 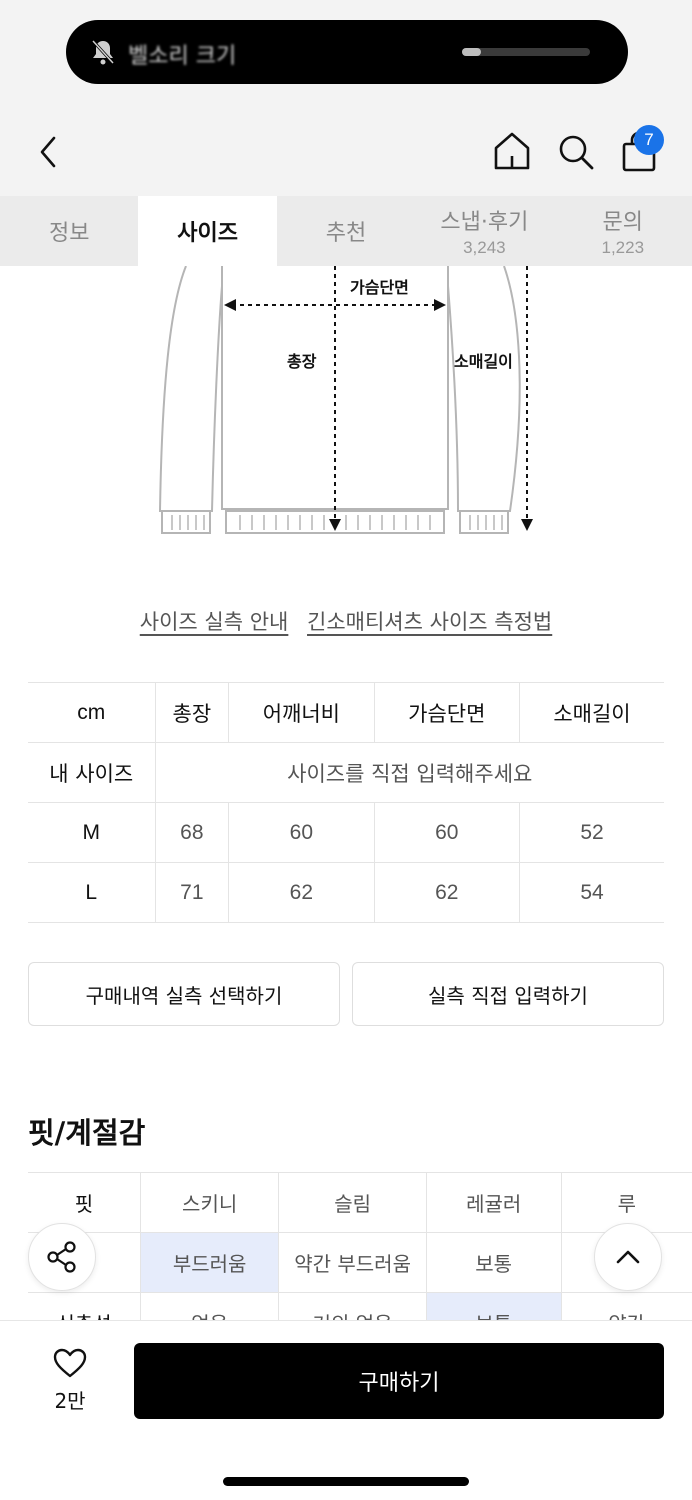 I want to click on purchase-history-button: 구매내역 실측 선택하기, so click(x=184, y=994).